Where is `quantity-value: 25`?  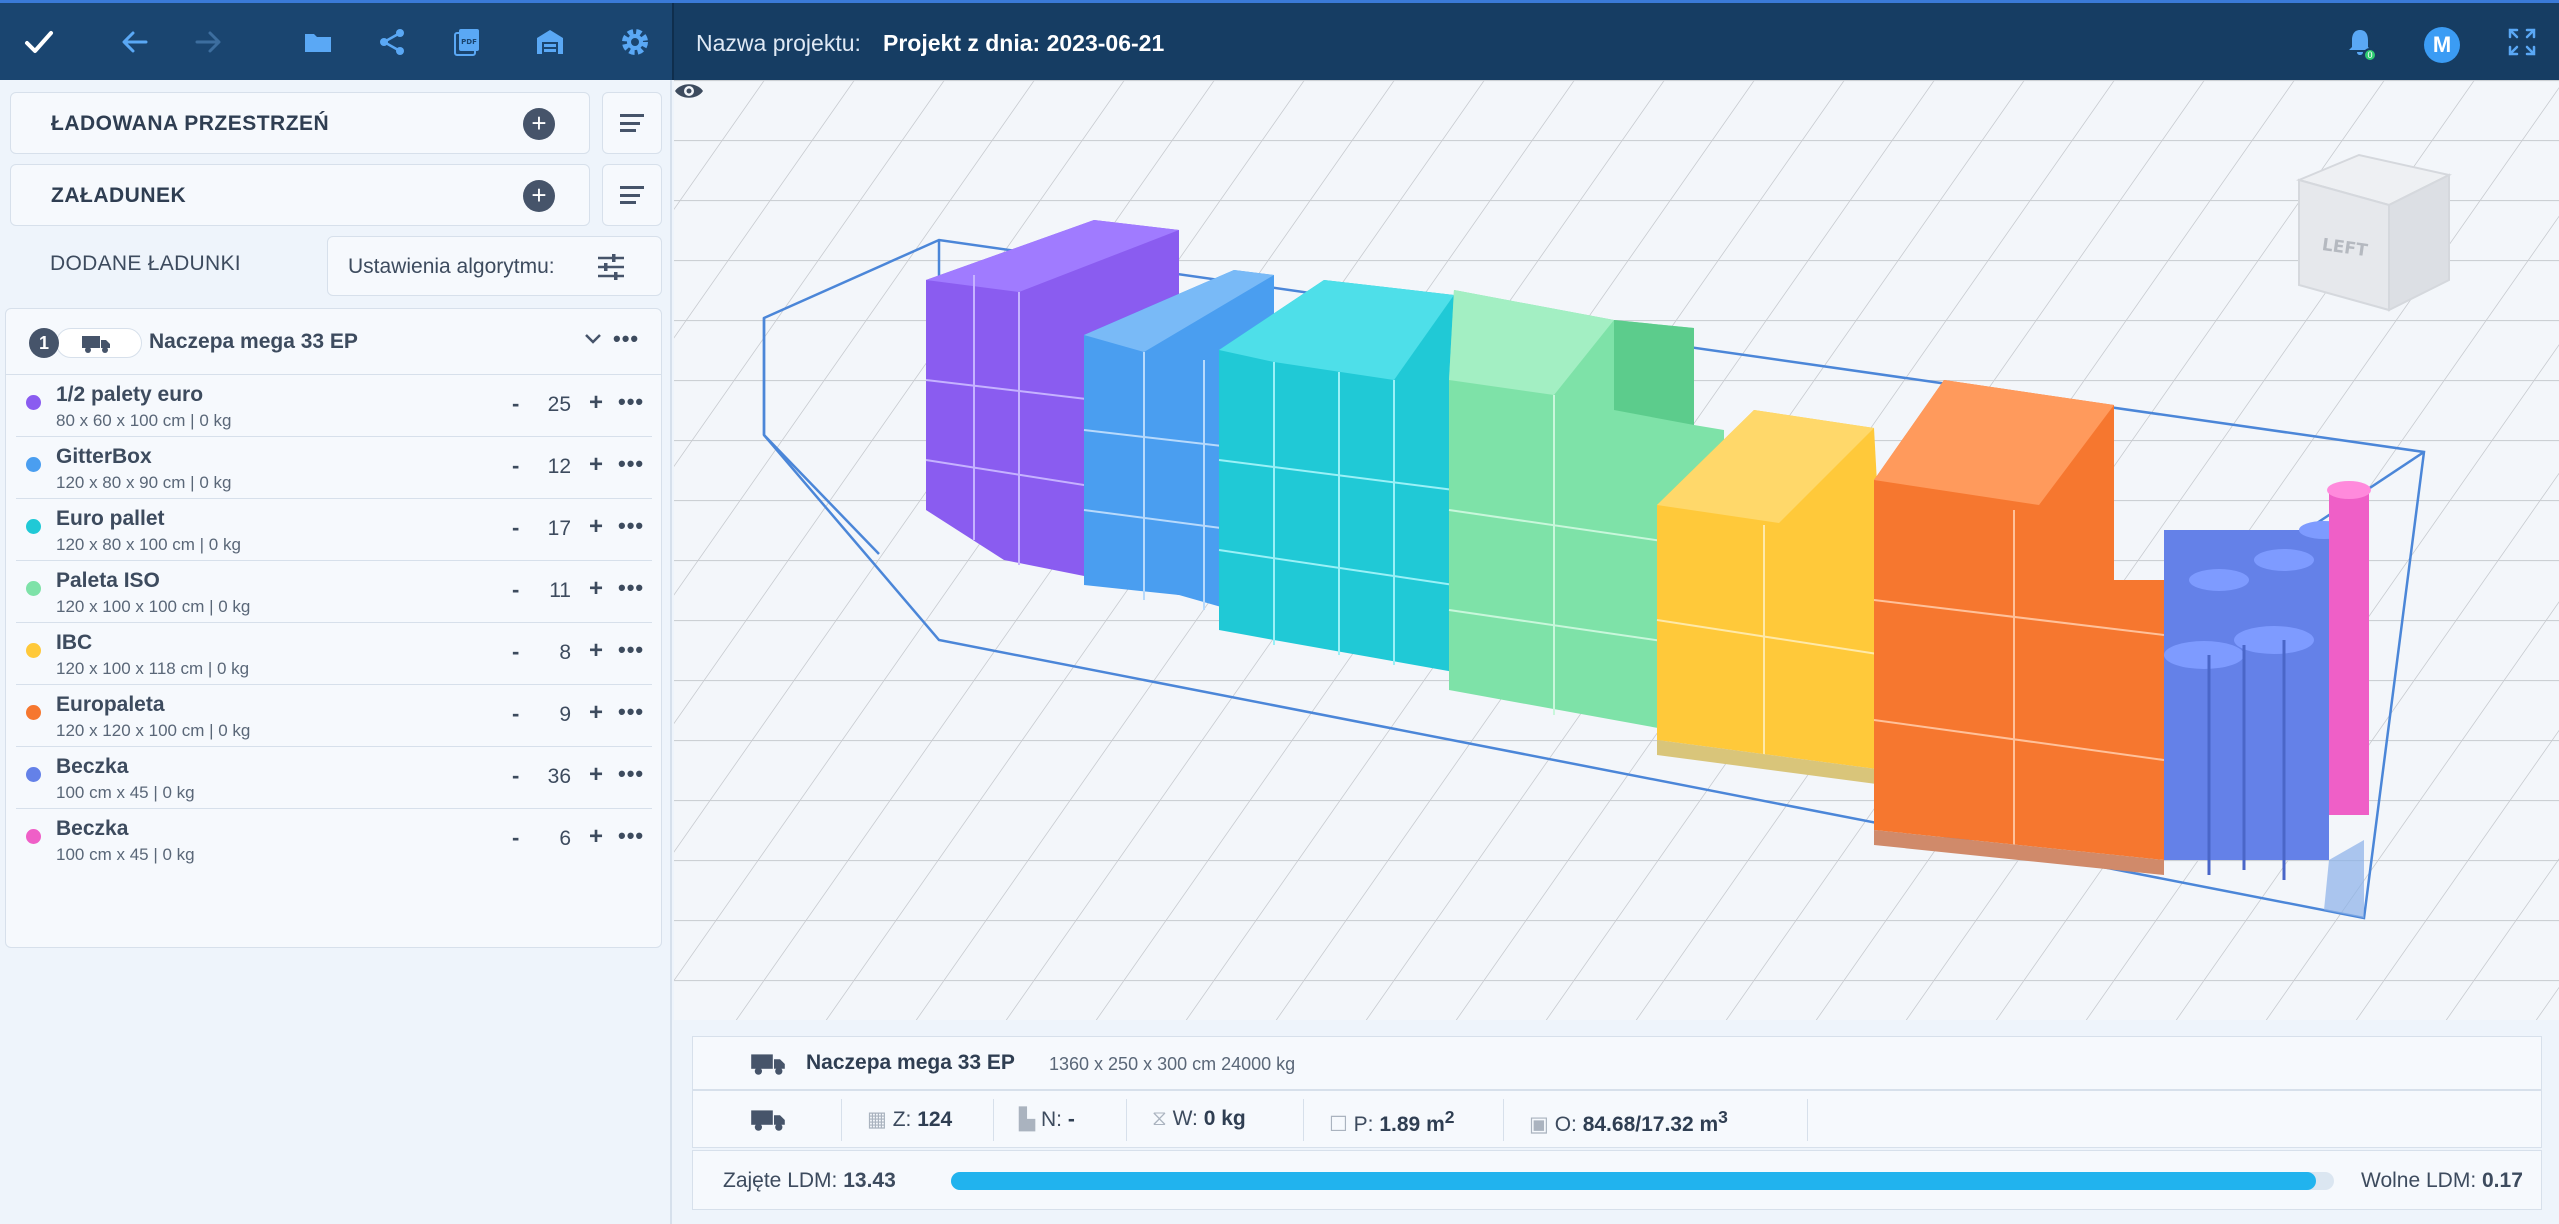 quantity-value: 25 is located at coordinates (553, 405).